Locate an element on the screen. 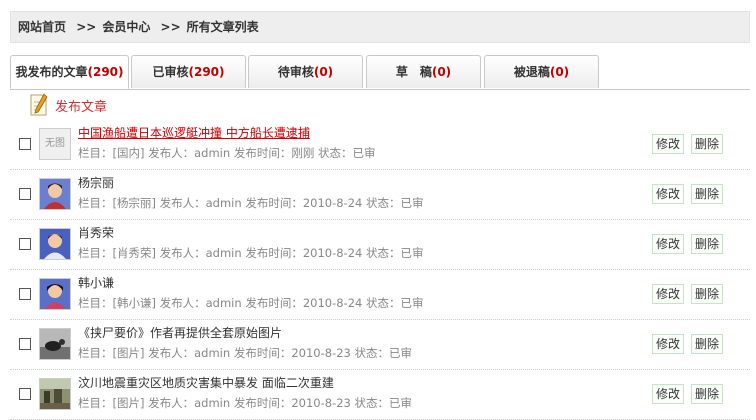 The image size is (756, 420). article-title-link: 《挟尸要价》作者再提供全套原始图片 is located at coordinates (180, 332).